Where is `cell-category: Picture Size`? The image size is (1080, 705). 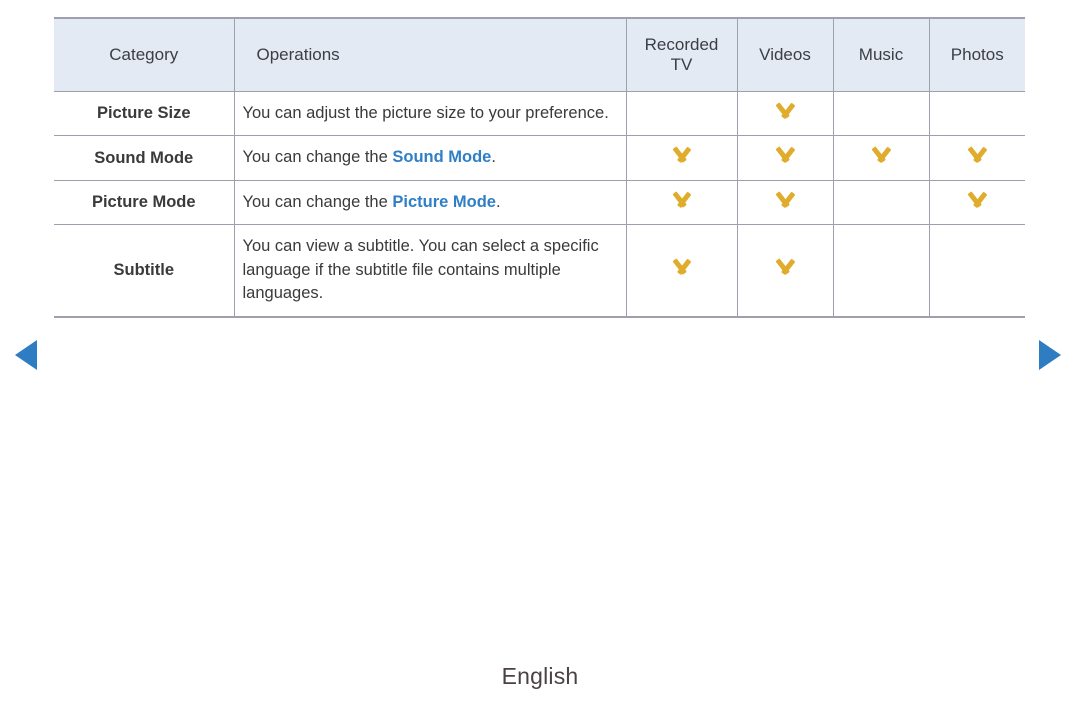
cell-category: Picture Size is located at coordinates (144, 114).